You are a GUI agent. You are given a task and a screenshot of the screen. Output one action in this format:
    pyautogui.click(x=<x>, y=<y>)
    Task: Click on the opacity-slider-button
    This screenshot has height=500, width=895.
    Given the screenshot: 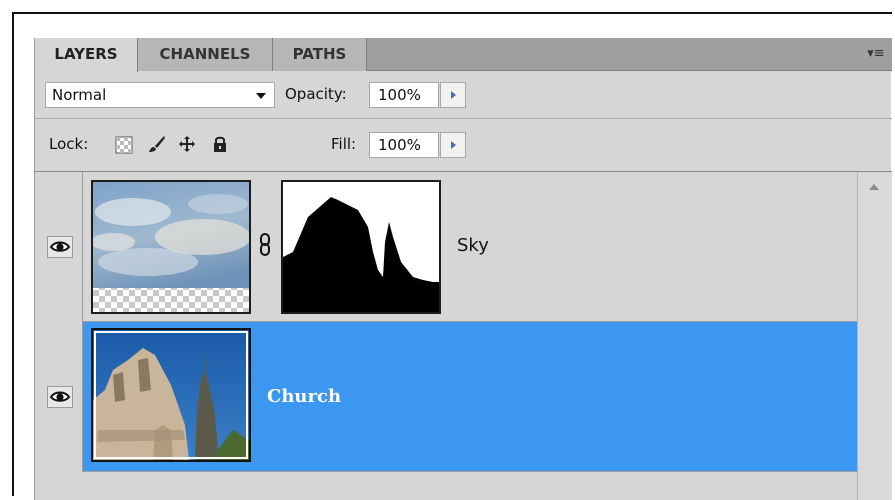 What is the action you would take?
    pyautogui.click(x=453, y=95)
    